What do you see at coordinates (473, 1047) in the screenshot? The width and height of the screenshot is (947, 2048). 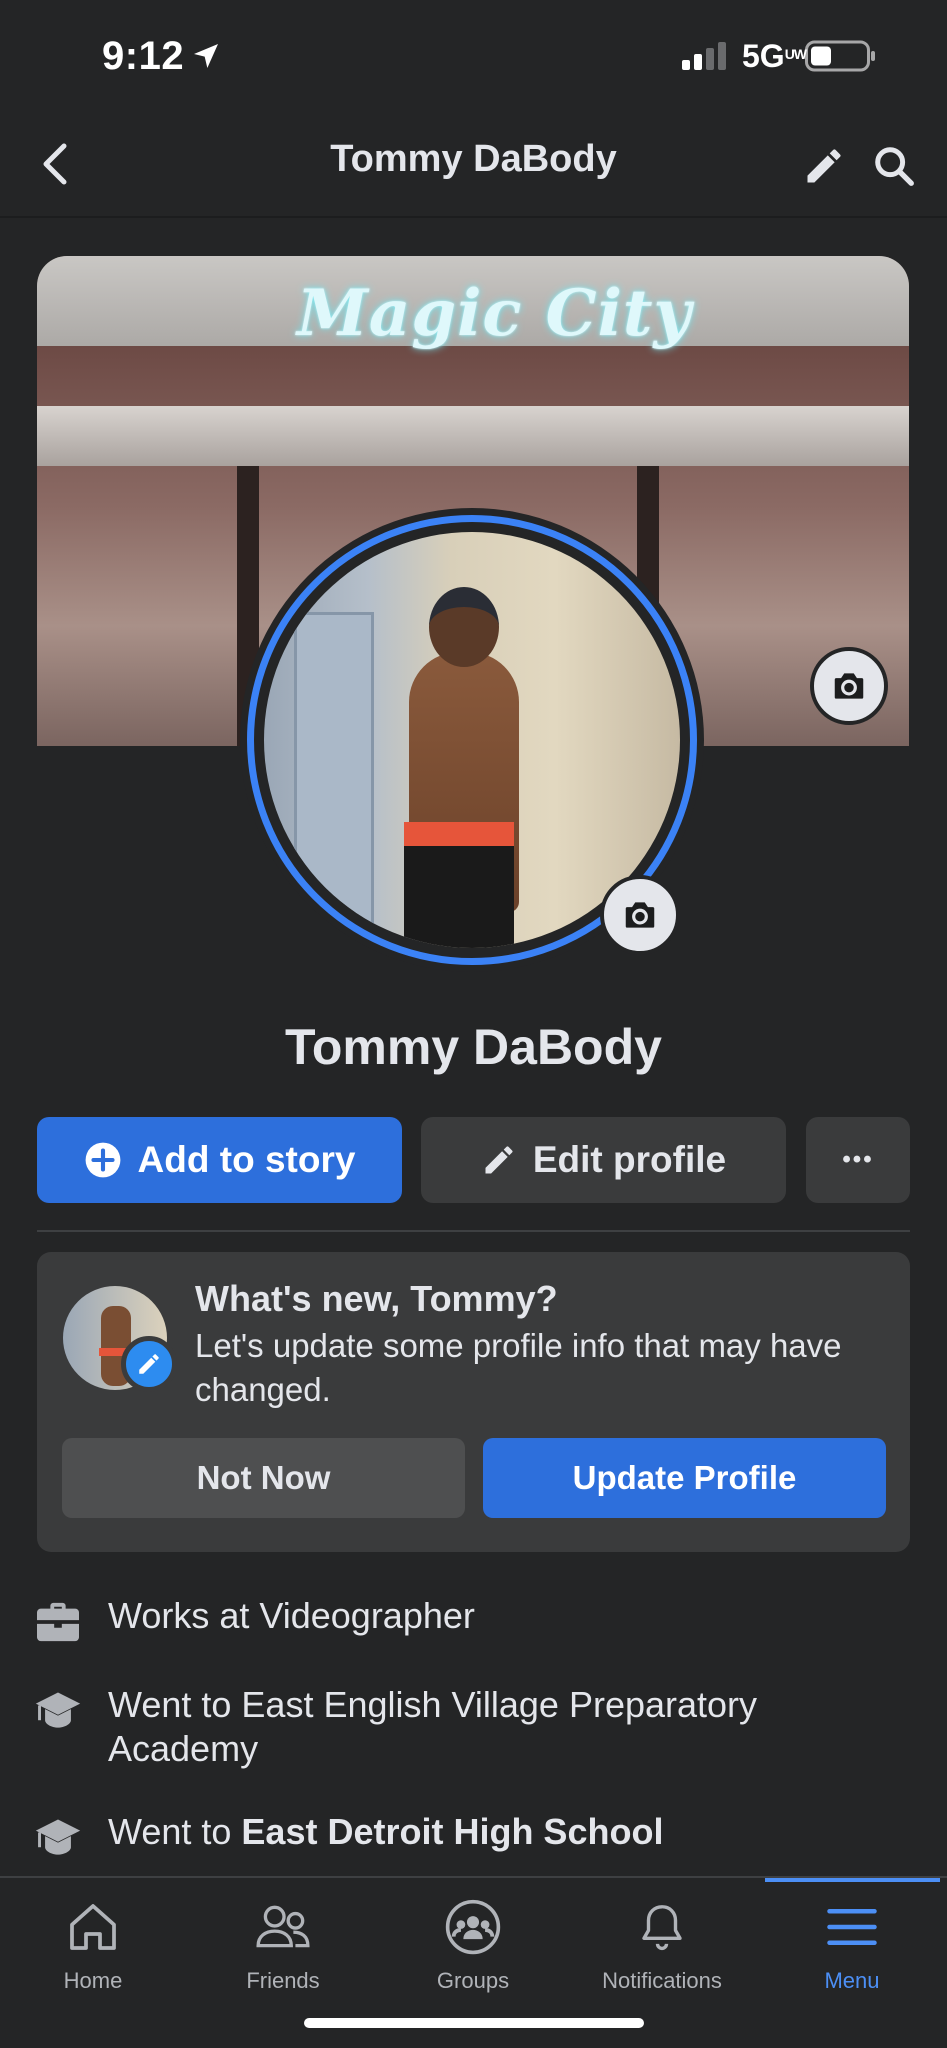 I see `profile-name: Tommy DaBody` at bounding box center [473, 1047].